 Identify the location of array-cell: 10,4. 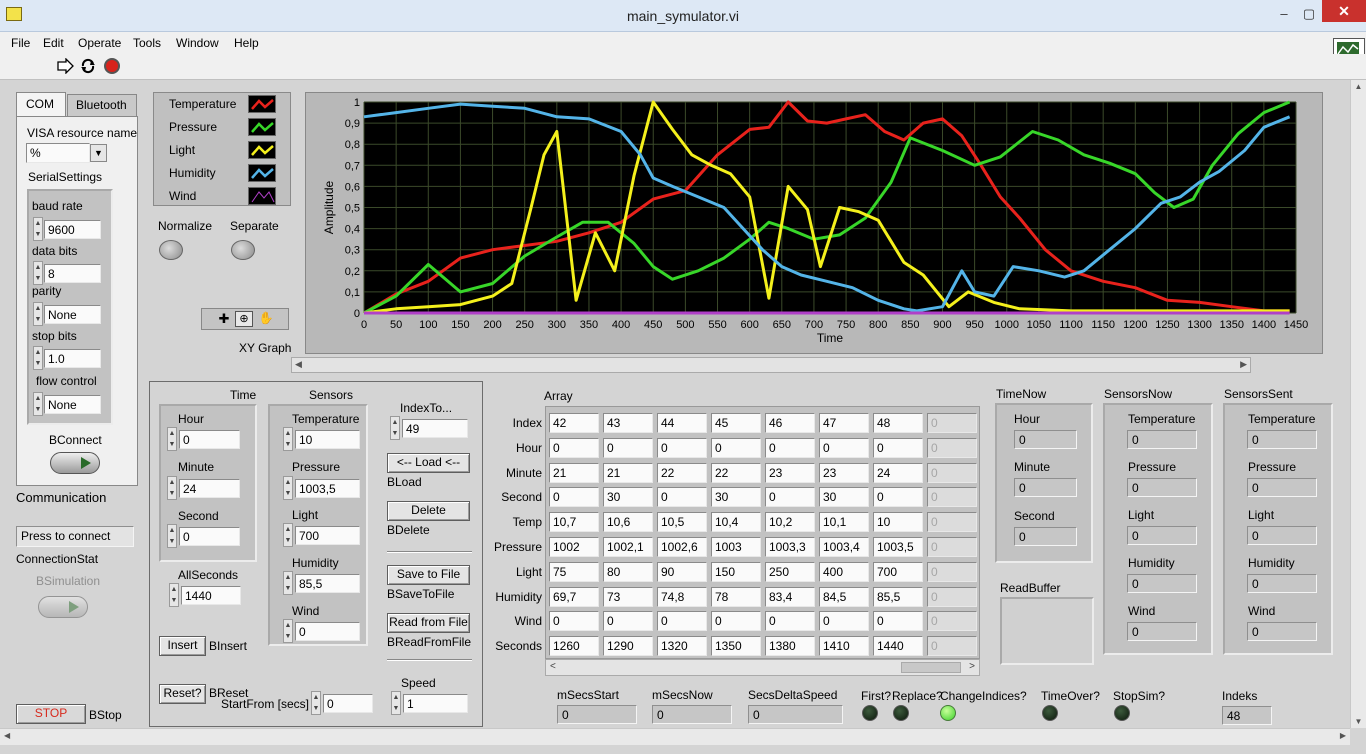
(736, 522).